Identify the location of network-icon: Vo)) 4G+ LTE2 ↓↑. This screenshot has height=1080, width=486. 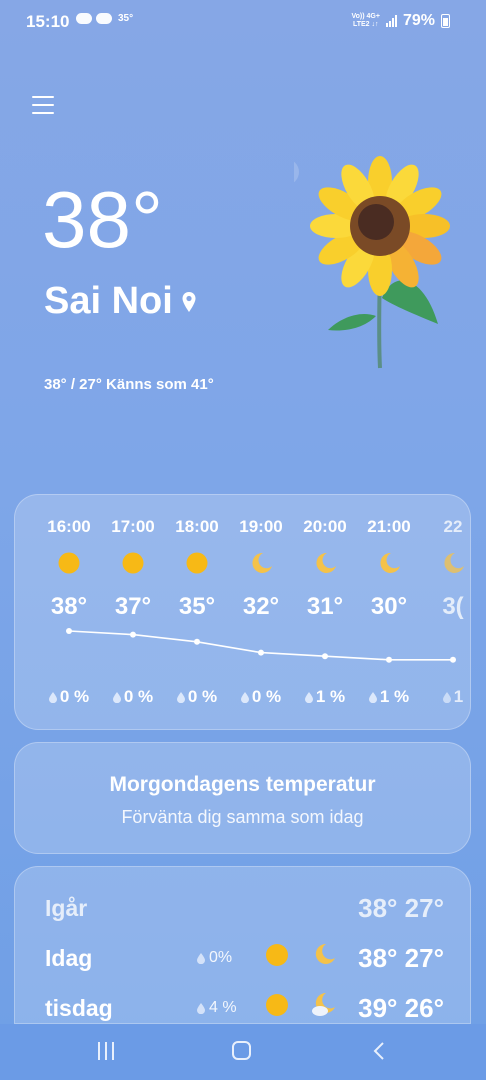
(366, 21).